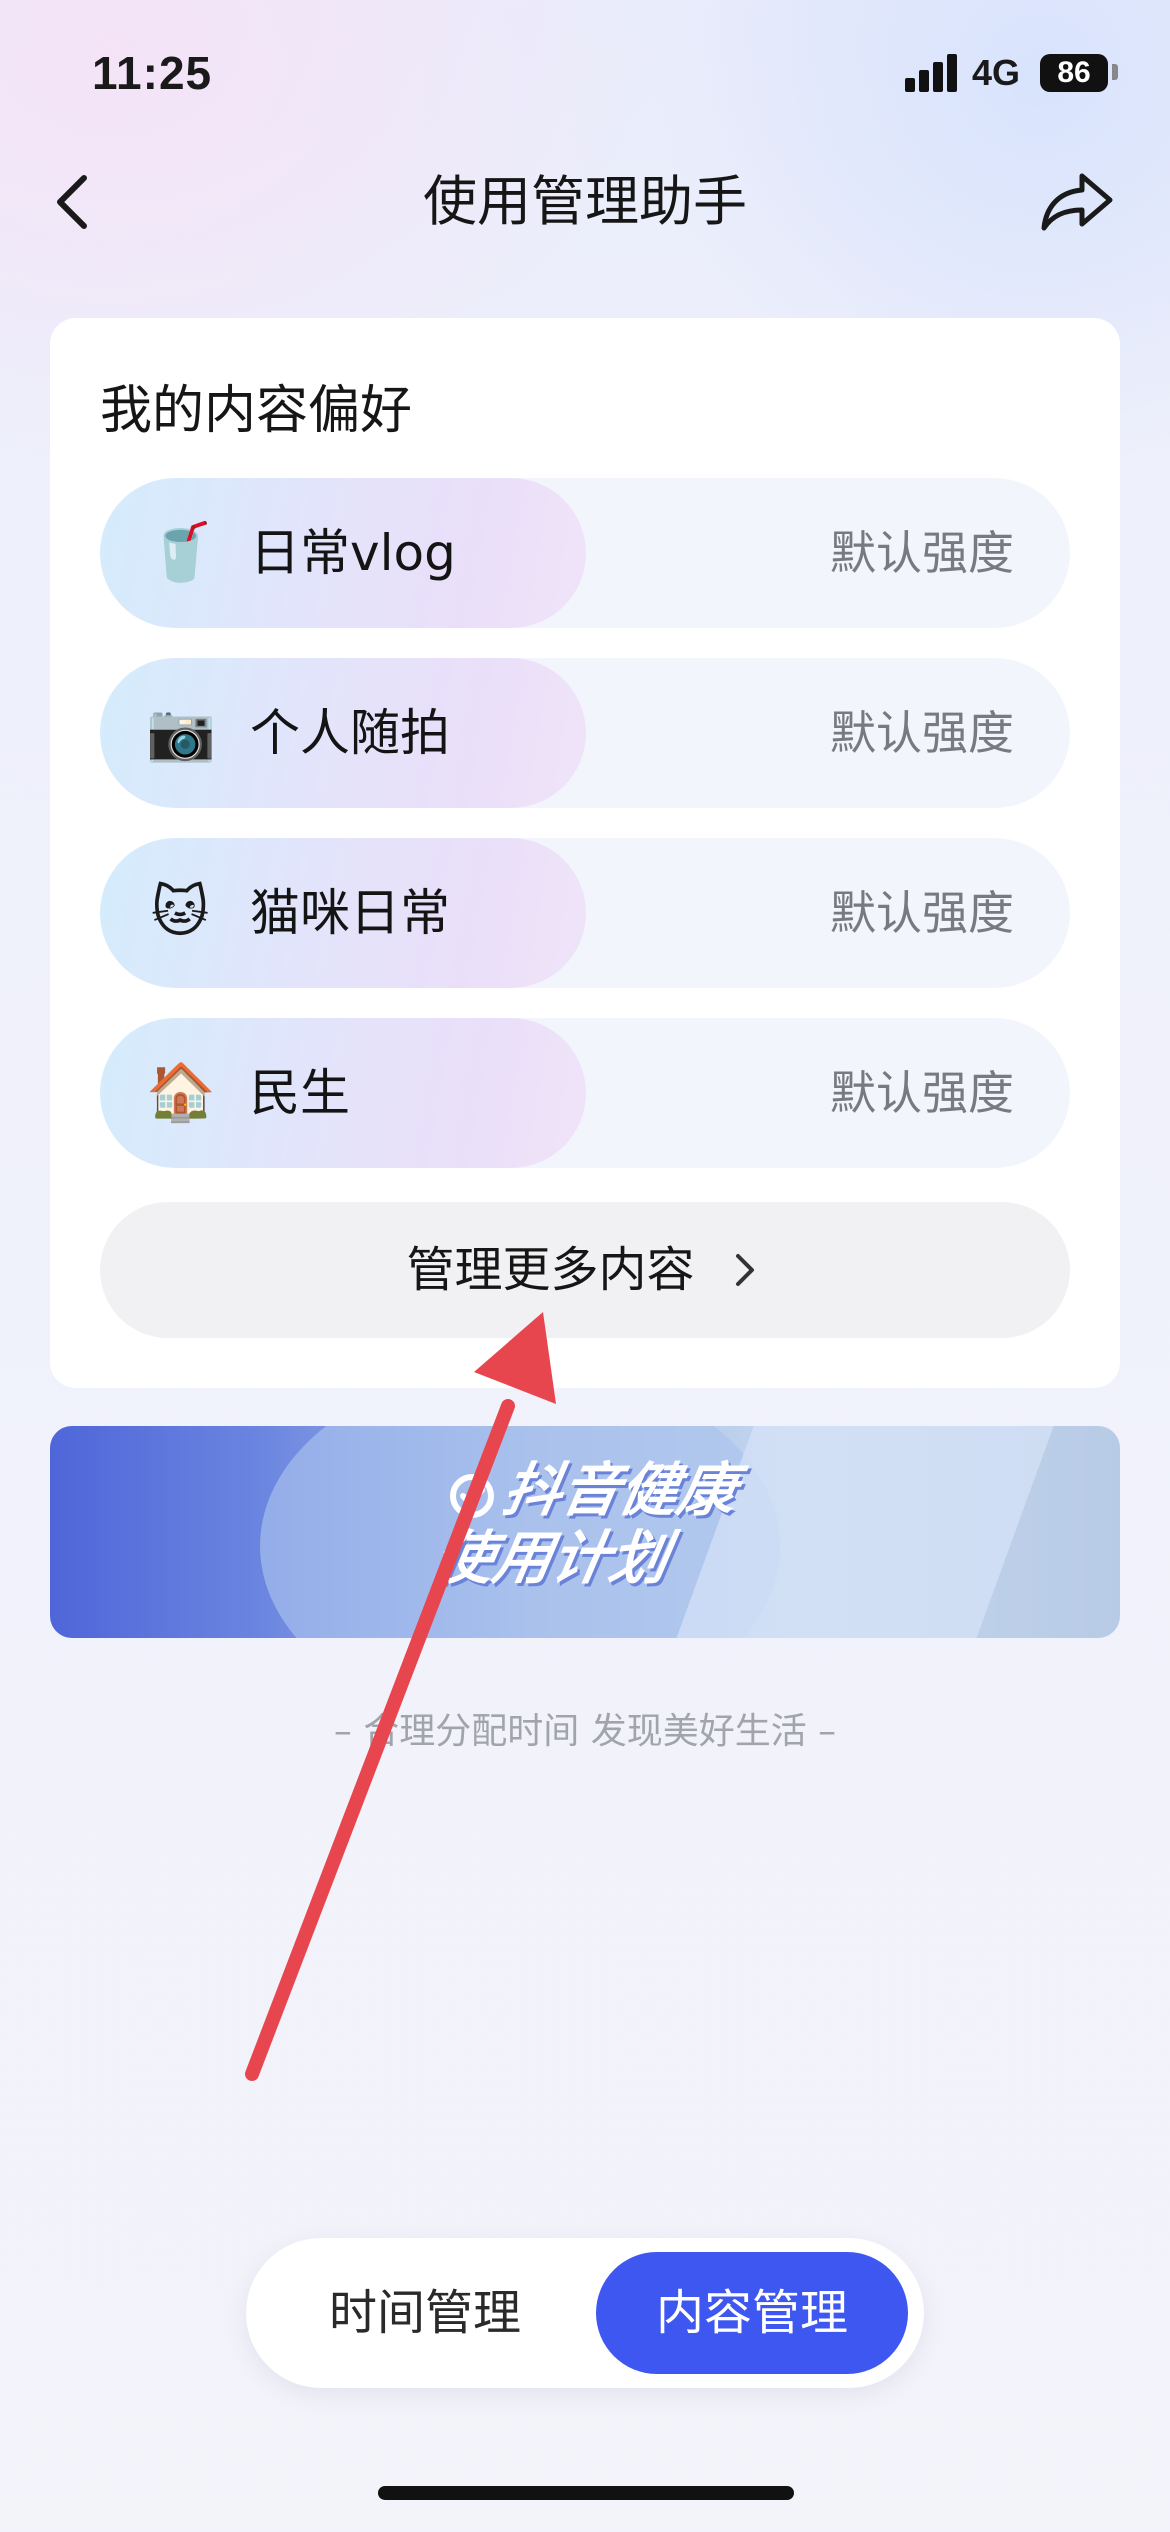  Describe the element at coordinates (1078, 202) in the screenshot. I see `share-arrow-icon` at that location.